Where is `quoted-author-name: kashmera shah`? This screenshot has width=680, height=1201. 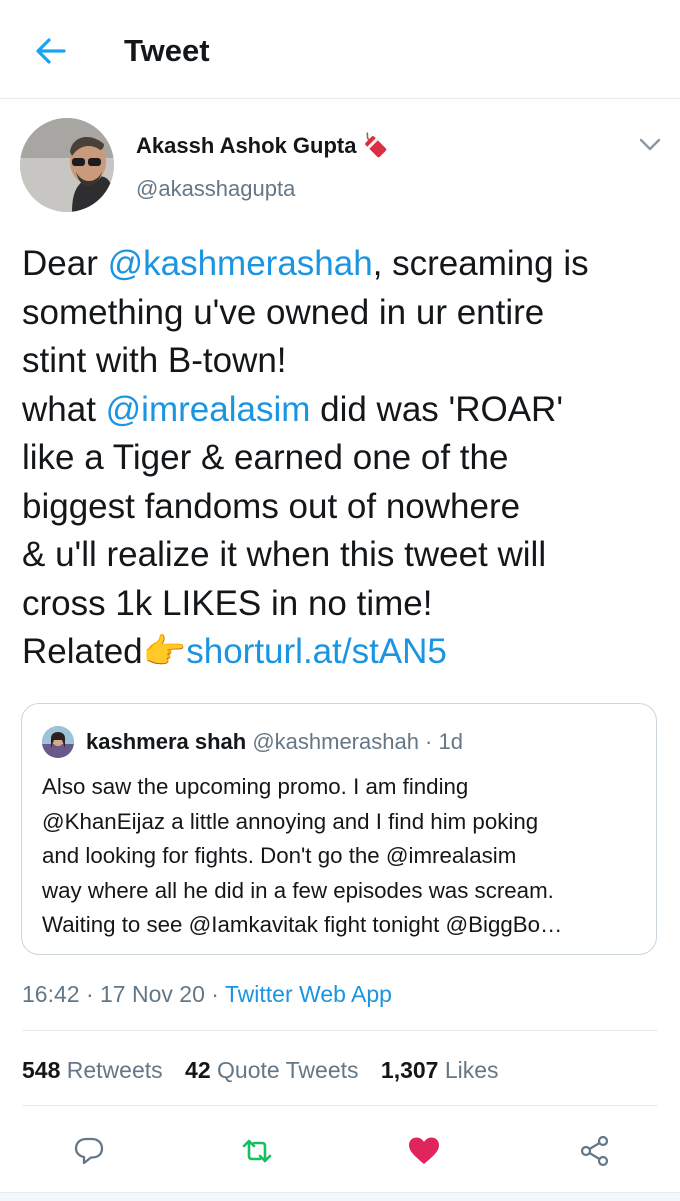
quoted-author-name: kashmera shah is located at coordinates (166, 741).